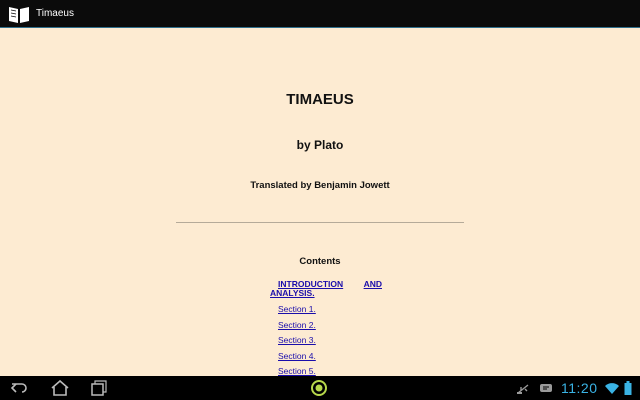  What do you see at coordinates (297, 325) in the screenshot?
I see `toc-link-section-2: Section 2.` at bounding box center [297, 325].